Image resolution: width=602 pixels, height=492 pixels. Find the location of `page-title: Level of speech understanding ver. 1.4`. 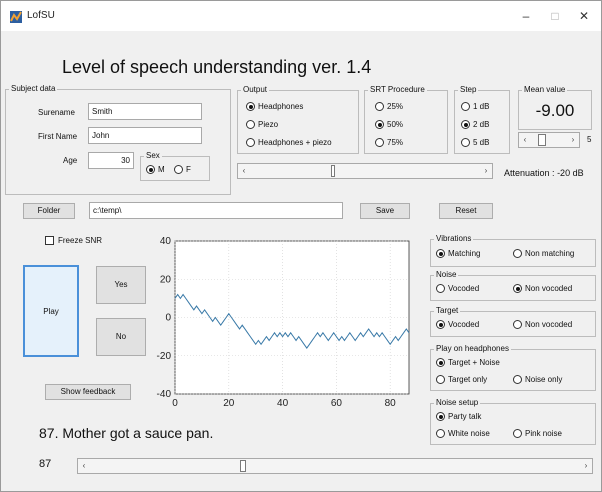

page-title: Level of speech understanding ver. 1.4 is located at coordinates (217, 67).